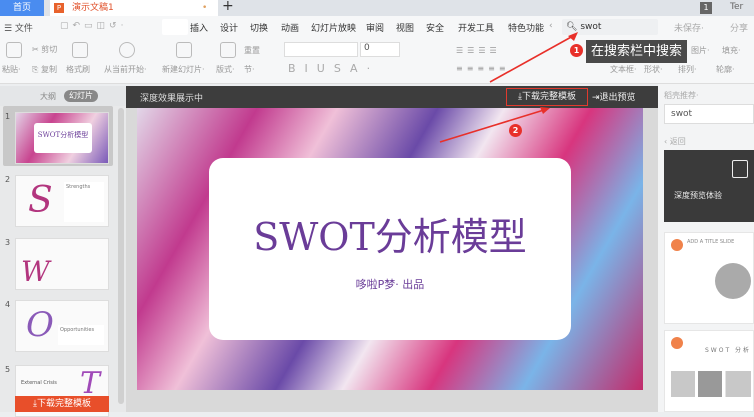 This screenshot has height=417, width=754. What do you see at coordinates (531, 59) in the screenshot?
I see `arrow-to-search` at bounding box center [531, 59].